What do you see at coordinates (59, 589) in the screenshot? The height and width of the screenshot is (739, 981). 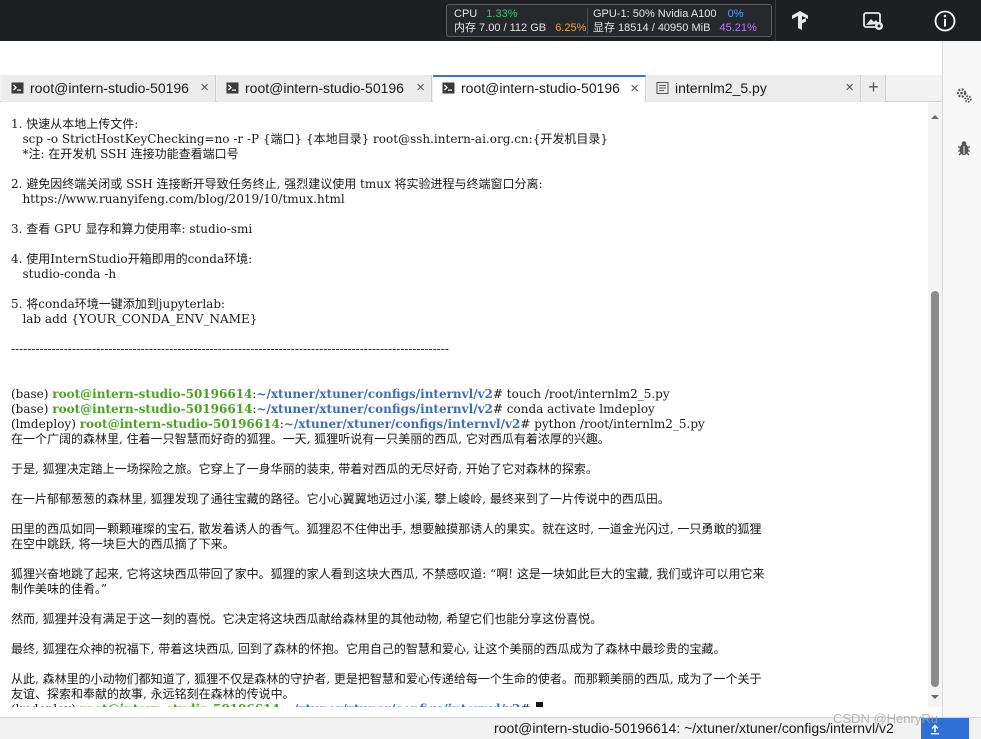 I see `story-line: 制作美味的佳肴。”` at bounding box center [59, 589].